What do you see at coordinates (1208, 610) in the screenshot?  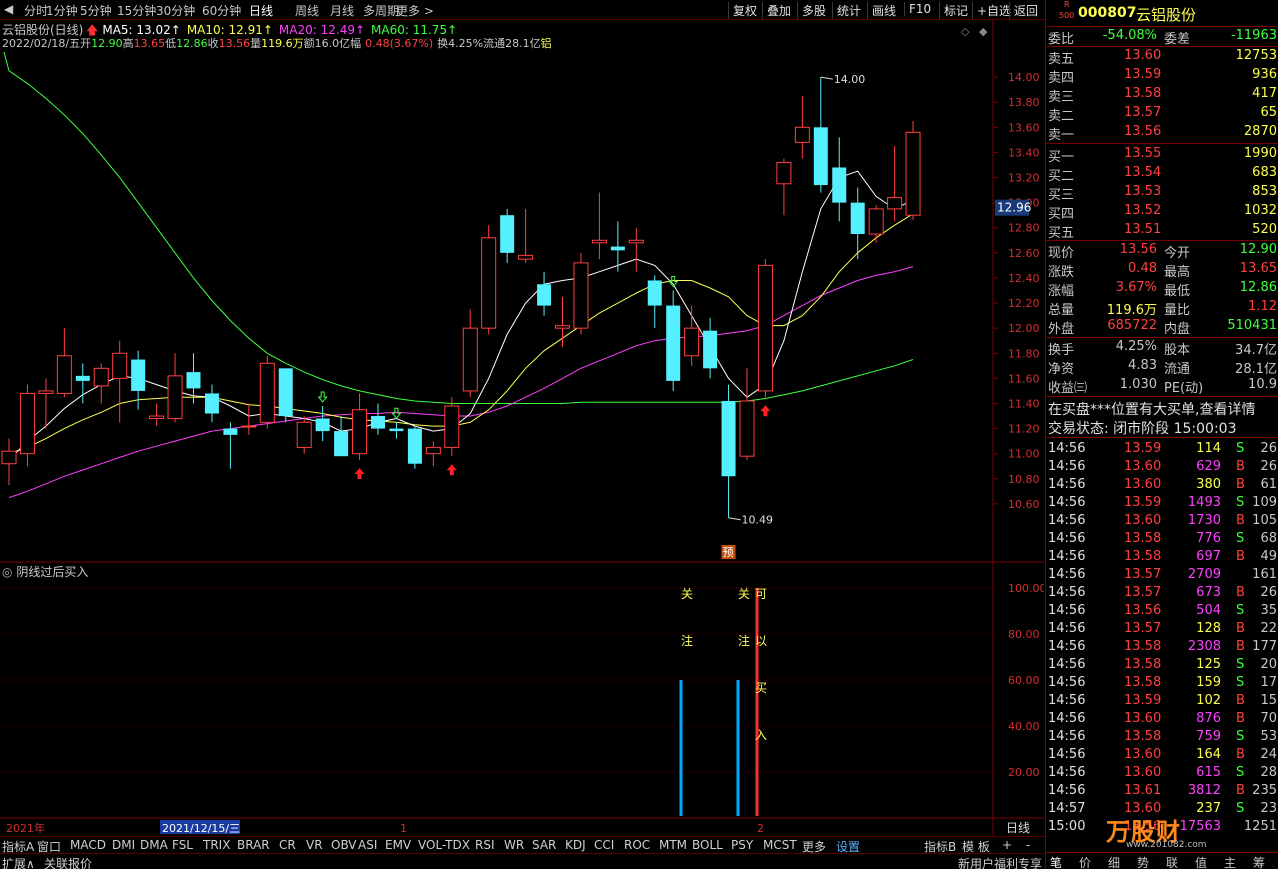 I see `tick-vol: 504` at bounding box center [1208, 610].